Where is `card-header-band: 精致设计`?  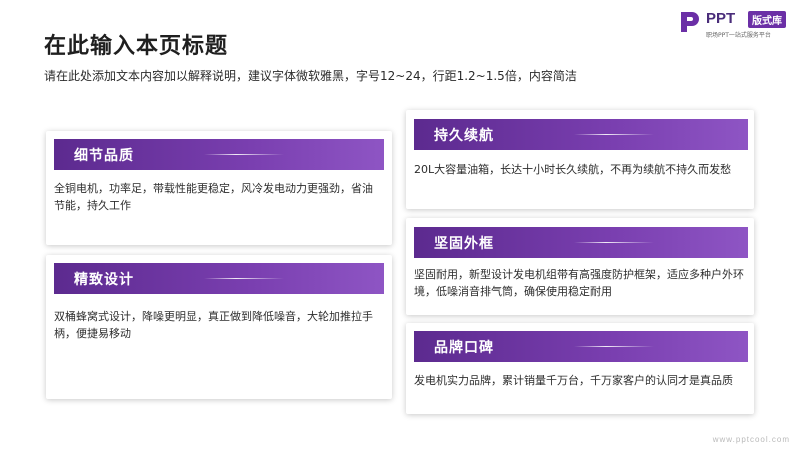
card-header-band: 精致设计 is located at coordinates (219, 278).